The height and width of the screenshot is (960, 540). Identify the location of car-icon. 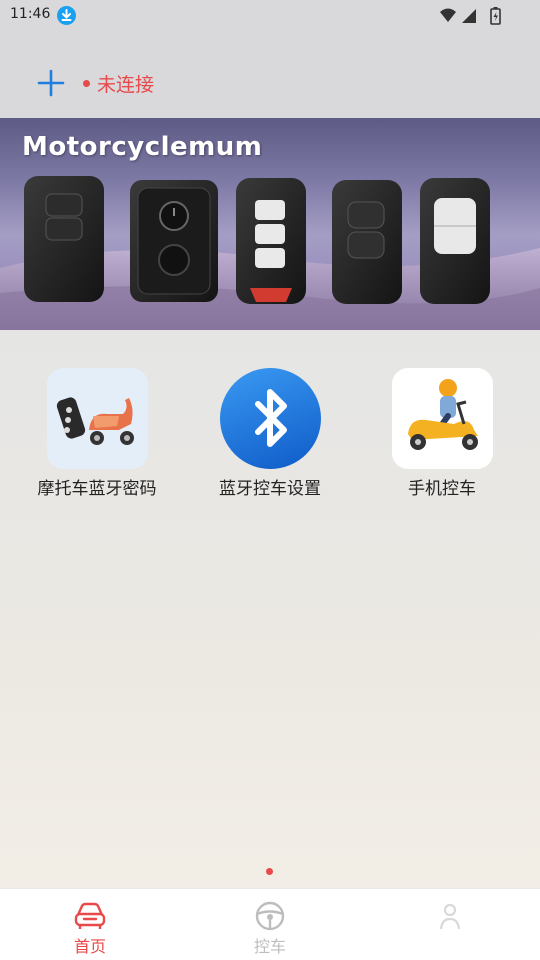
(90, 915).